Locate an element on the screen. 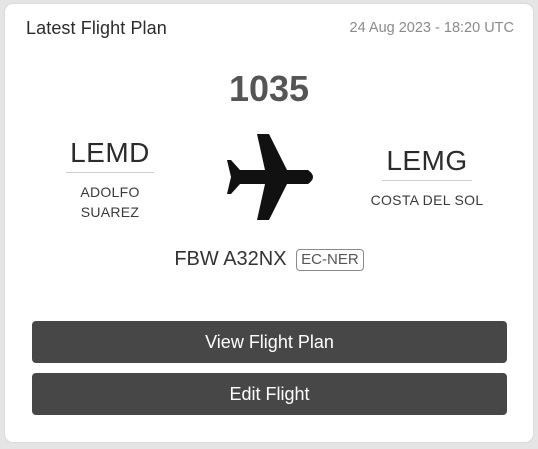 The image size is (538, 449). origin-code: LEMD is located at coordinates (110, 155).